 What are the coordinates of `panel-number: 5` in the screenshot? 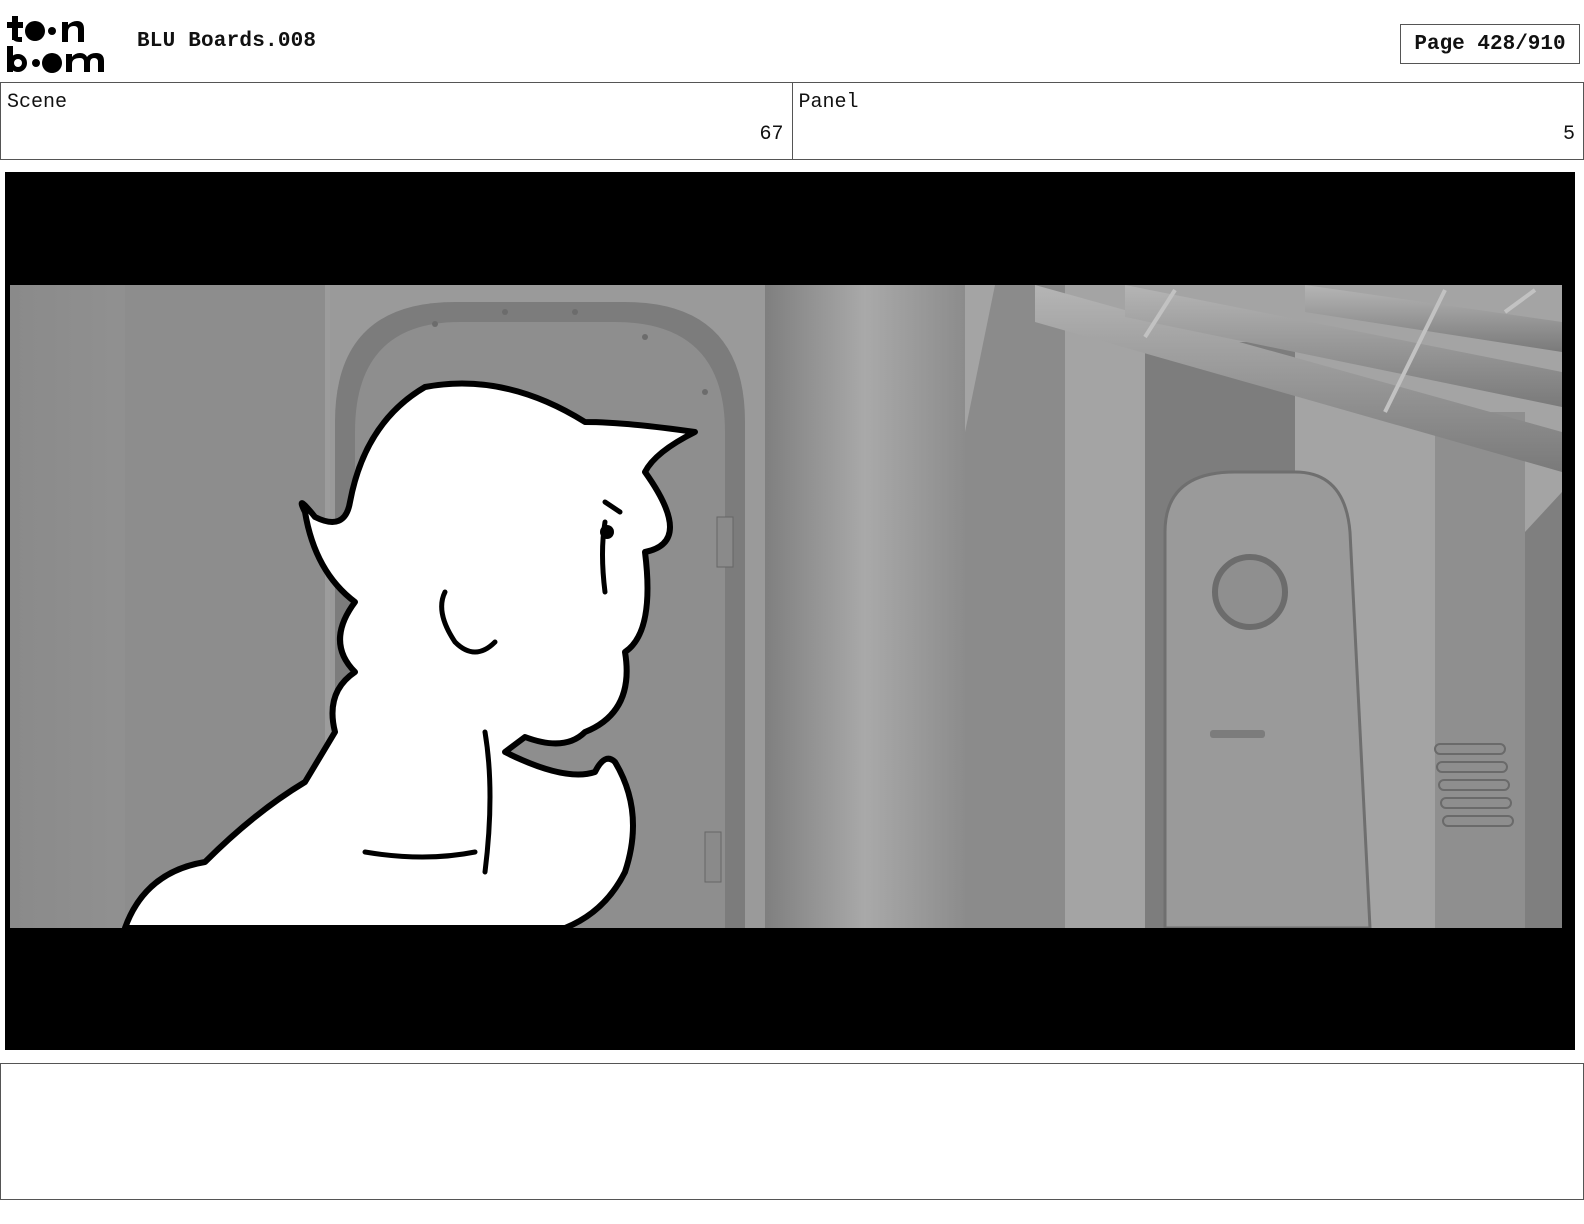 It's located at (1568, 134).